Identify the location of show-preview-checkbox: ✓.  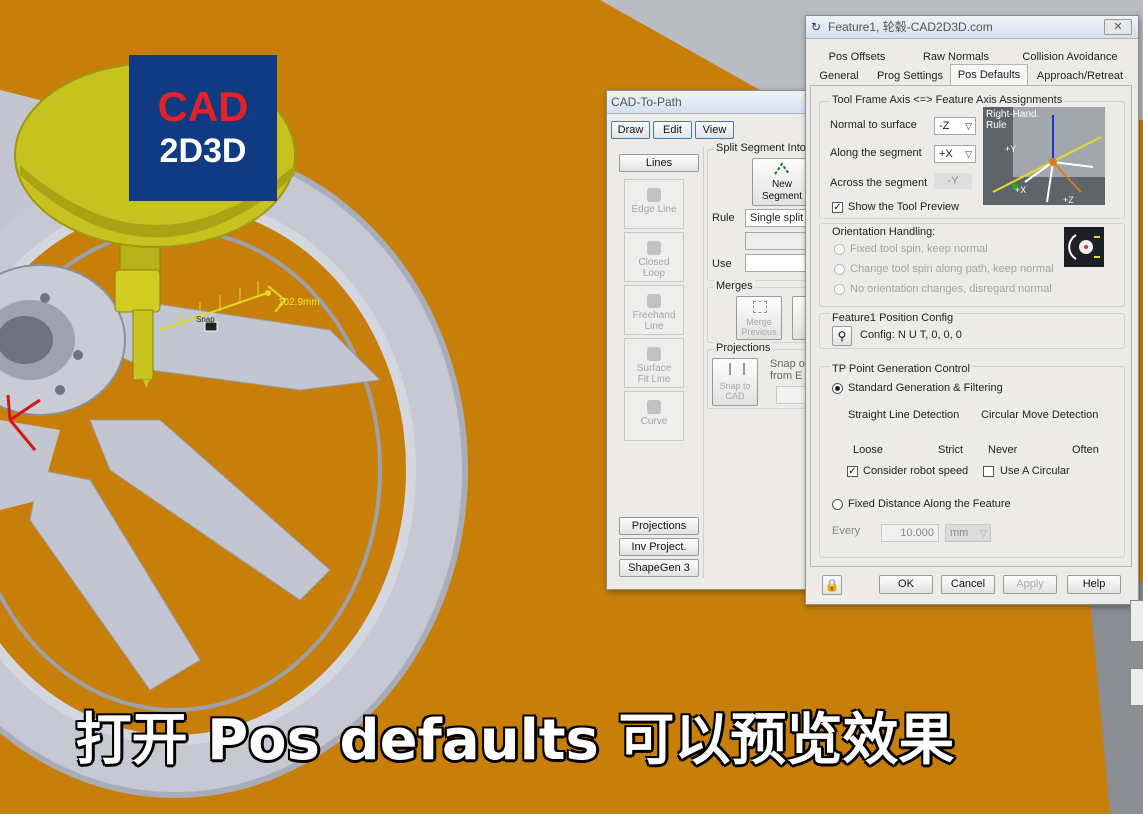
(837, 207).